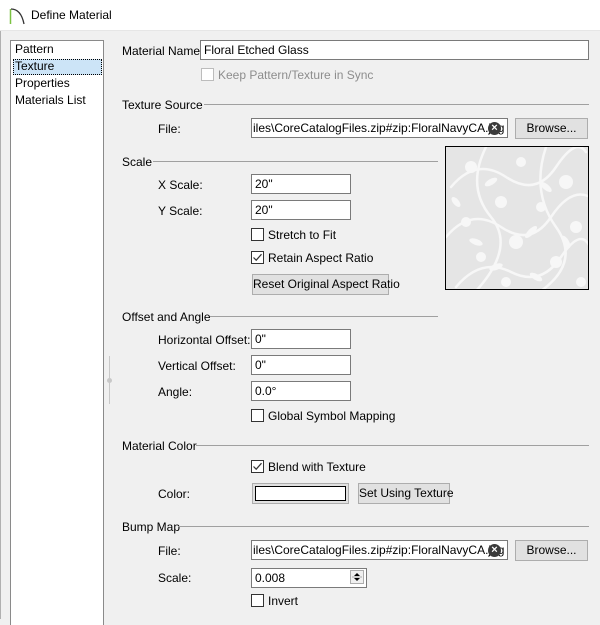 The width and height of the screenshot is (600, 625). What do you see at coordinates (207, 74) in the screenshot?
I see `keep-sync-checkbox` at bounding box center [207, 74].